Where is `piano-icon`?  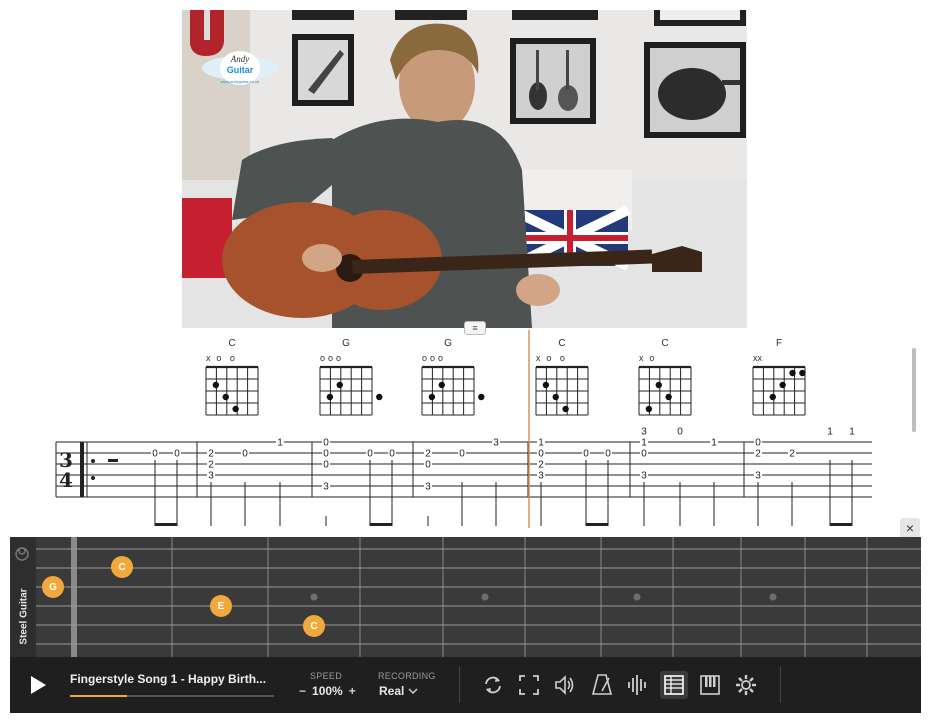 piano-icon is located at coordinates (710, 685).